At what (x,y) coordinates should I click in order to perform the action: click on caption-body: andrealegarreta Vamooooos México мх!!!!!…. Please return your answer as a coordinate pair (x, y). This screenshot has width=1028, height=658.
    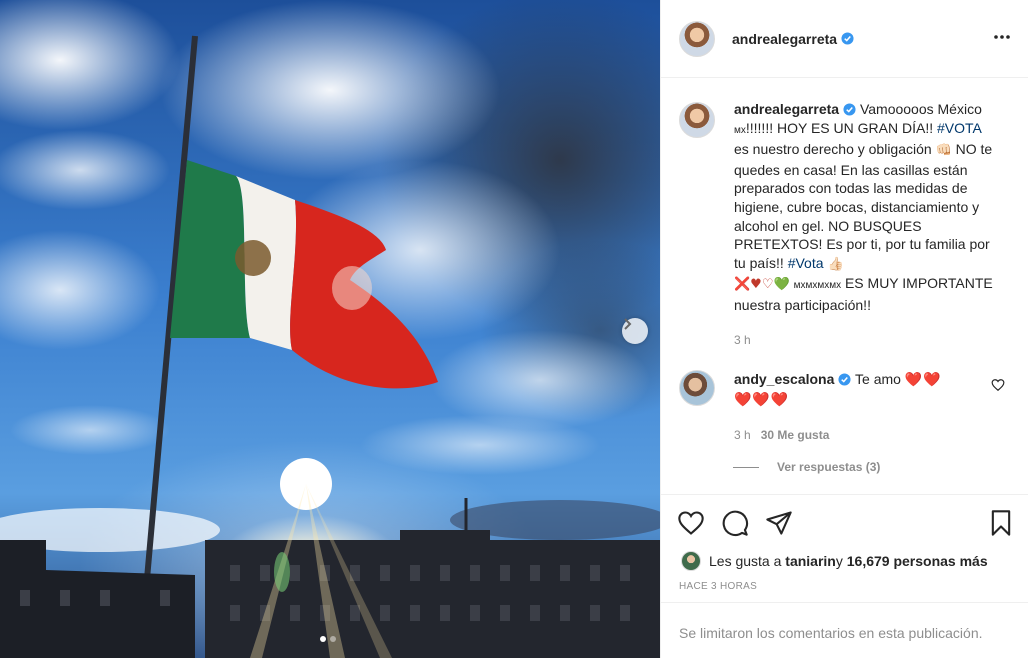
    Looking at the image, I should click on (864, 224).